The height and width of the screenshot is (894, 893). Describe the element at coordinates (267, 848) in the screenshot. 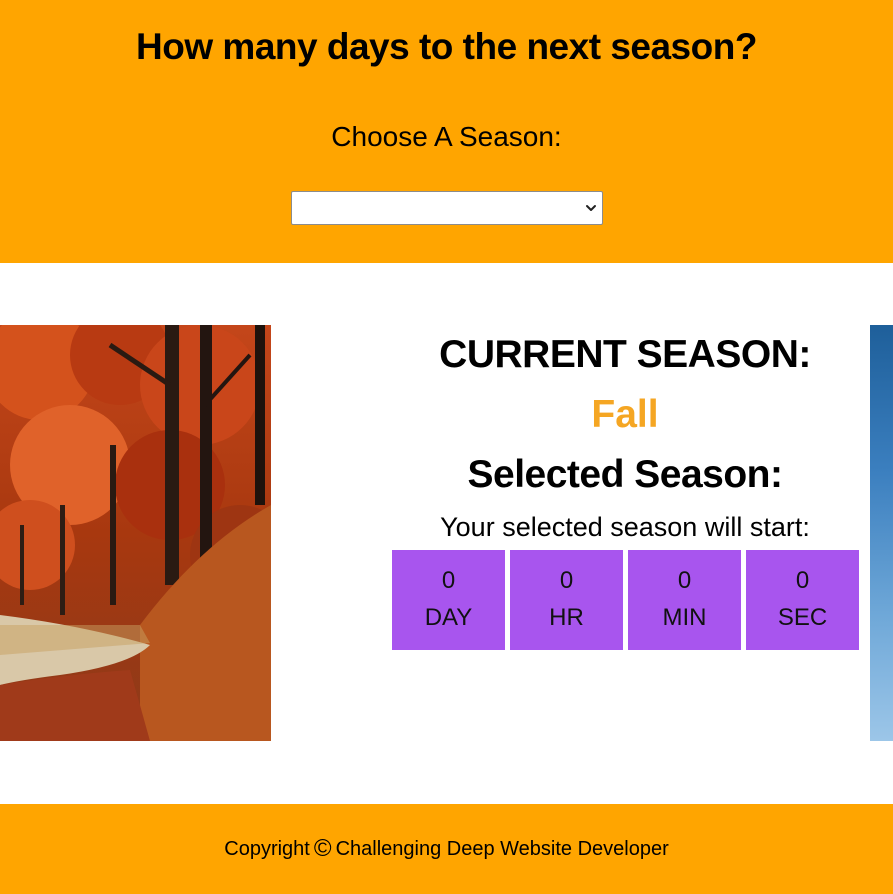

I see `copyright-prefix: Copyright` at that location.